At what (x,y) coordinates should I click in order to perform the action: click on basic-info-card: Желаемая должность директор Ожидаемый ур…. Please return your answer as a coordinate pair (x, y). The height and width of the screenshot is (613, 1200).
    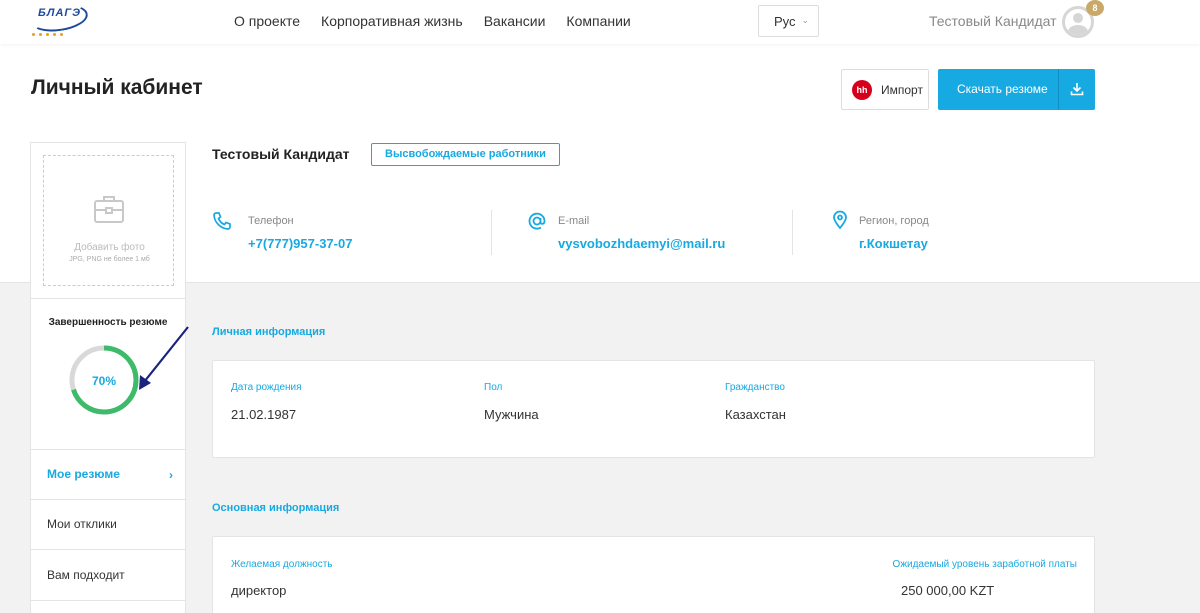
    Looking at the image, I should click on (653, 574).